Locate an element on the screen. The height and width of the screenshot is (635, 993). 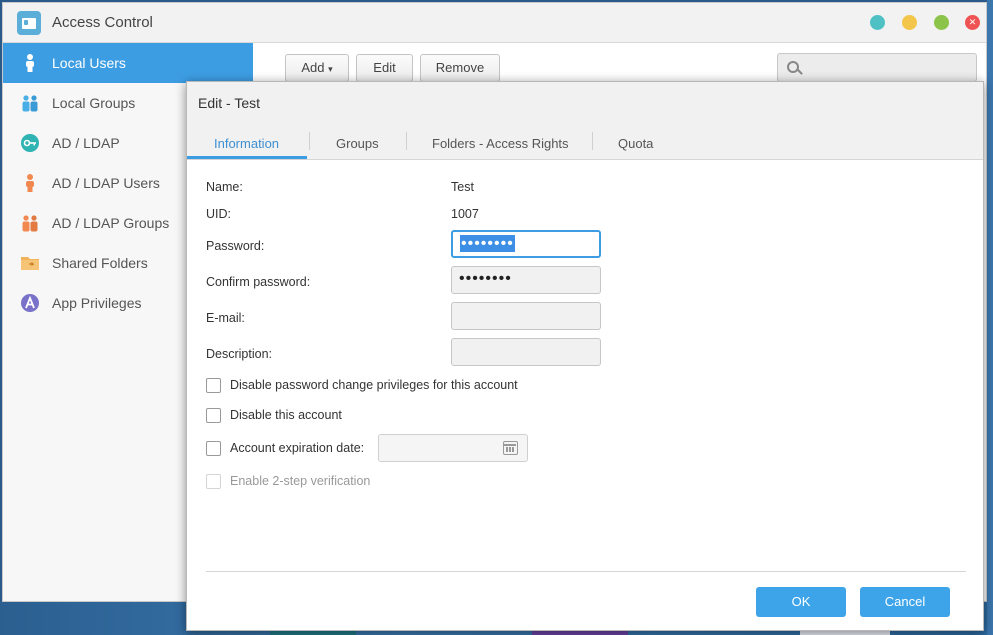
ok-button: OK is located at coordinates (801, 602).